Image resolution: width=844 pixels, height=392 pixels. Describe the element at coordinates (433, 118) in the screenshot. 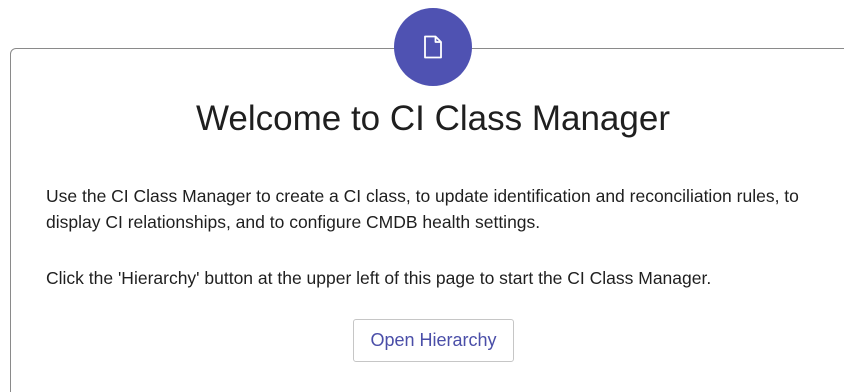

I see `page-title: Welcome to CI Class Manager` at that location.